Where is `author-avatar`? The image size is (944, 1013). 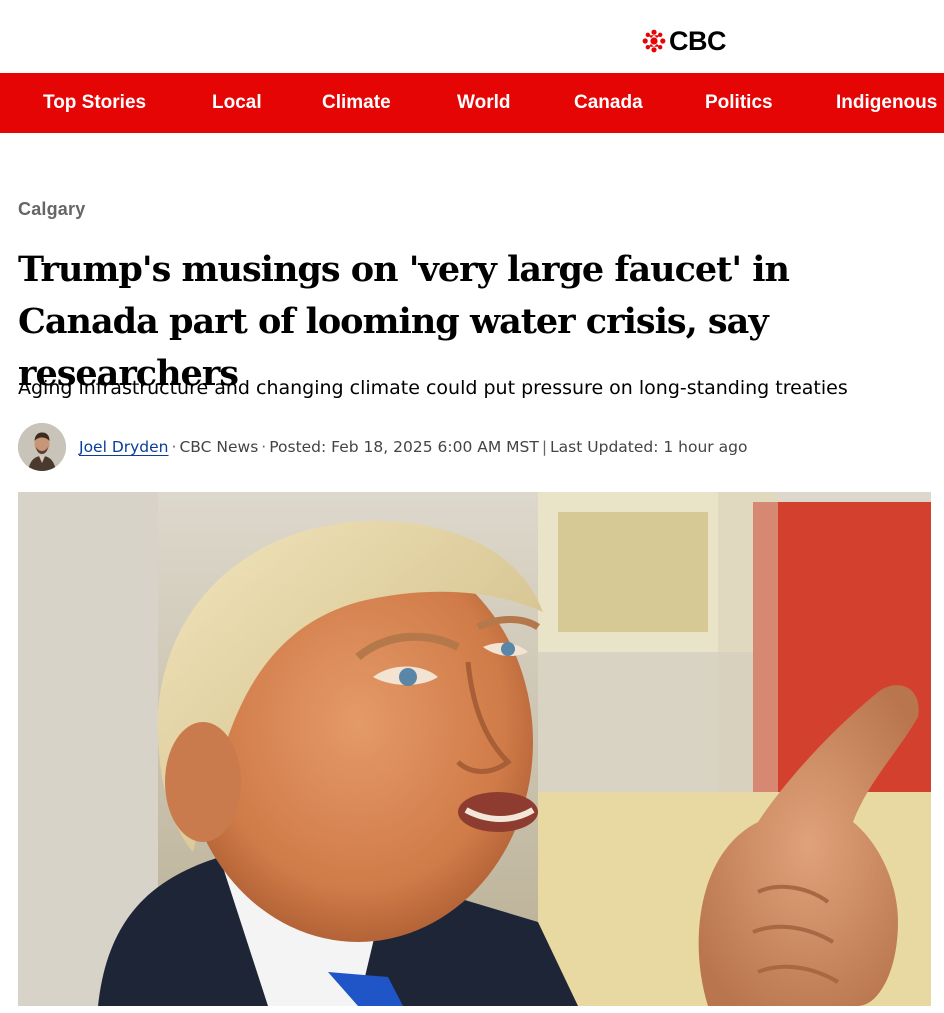 author-avatar is located at coordinates (42, 447).